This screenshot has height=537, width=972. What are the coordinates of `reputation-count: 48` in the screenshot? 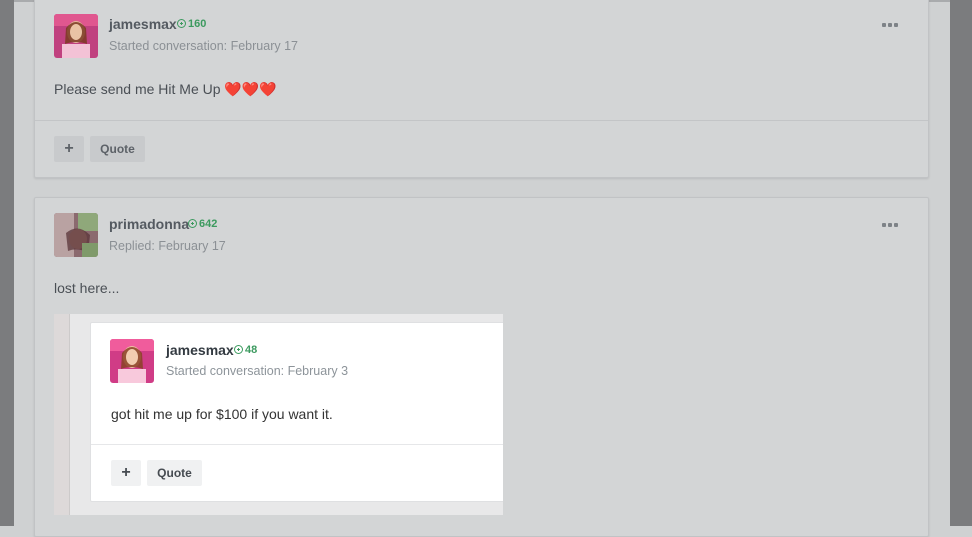 It's located at (251, 350).